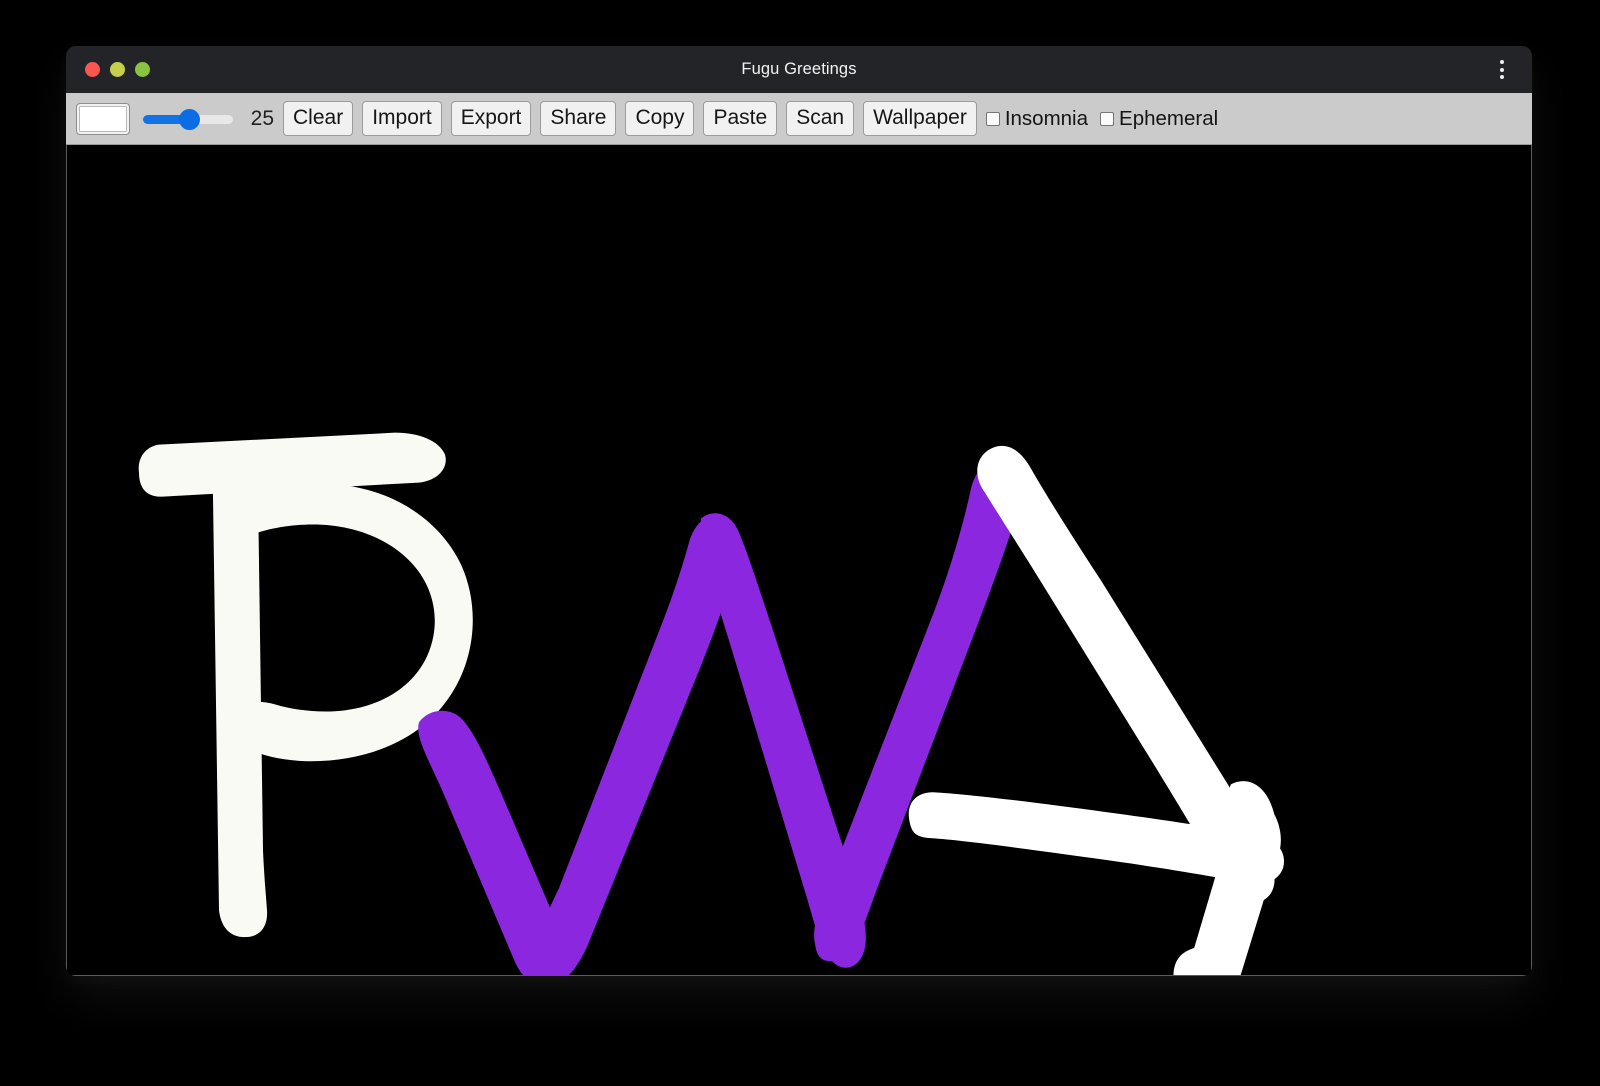 The height and width of the screenshot is (1086, 1600). Describe the element at coordinates (103, 118) in the screenshot. I see `color-swatch-icon` at that location.